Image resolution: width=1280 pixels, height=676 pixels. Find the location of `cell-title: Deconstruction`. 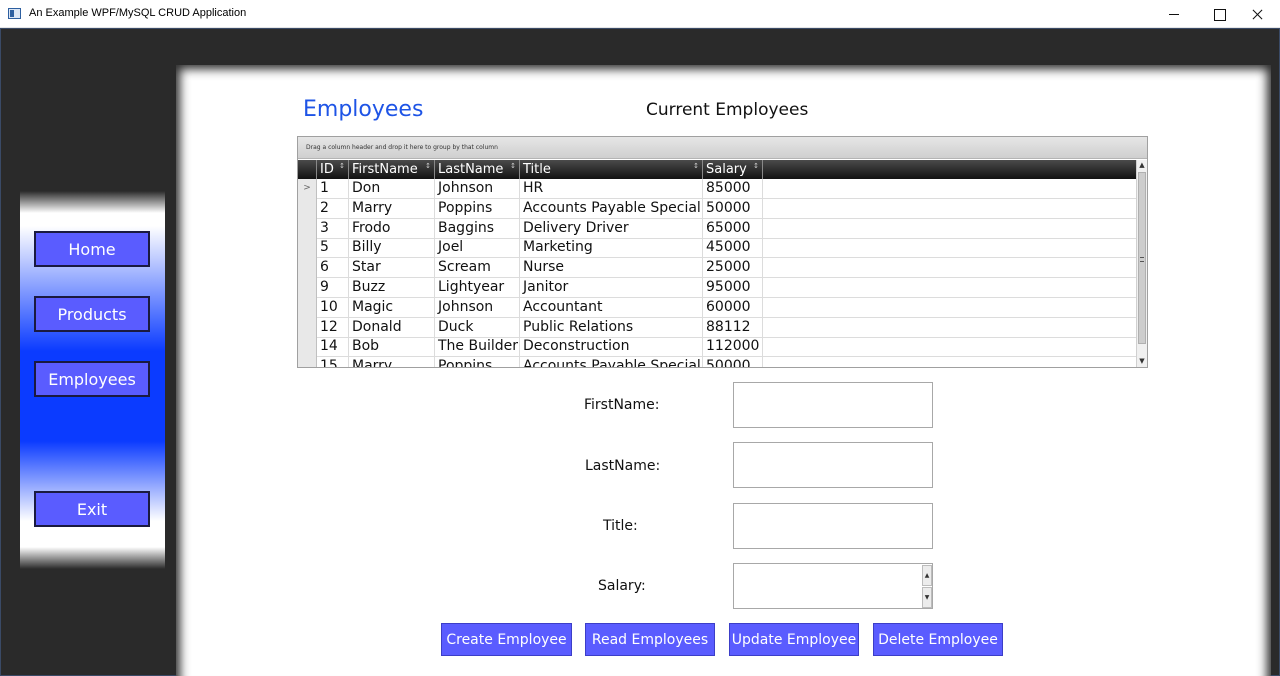

cell-title: Deconstruction is located at coordinates (611, 347).